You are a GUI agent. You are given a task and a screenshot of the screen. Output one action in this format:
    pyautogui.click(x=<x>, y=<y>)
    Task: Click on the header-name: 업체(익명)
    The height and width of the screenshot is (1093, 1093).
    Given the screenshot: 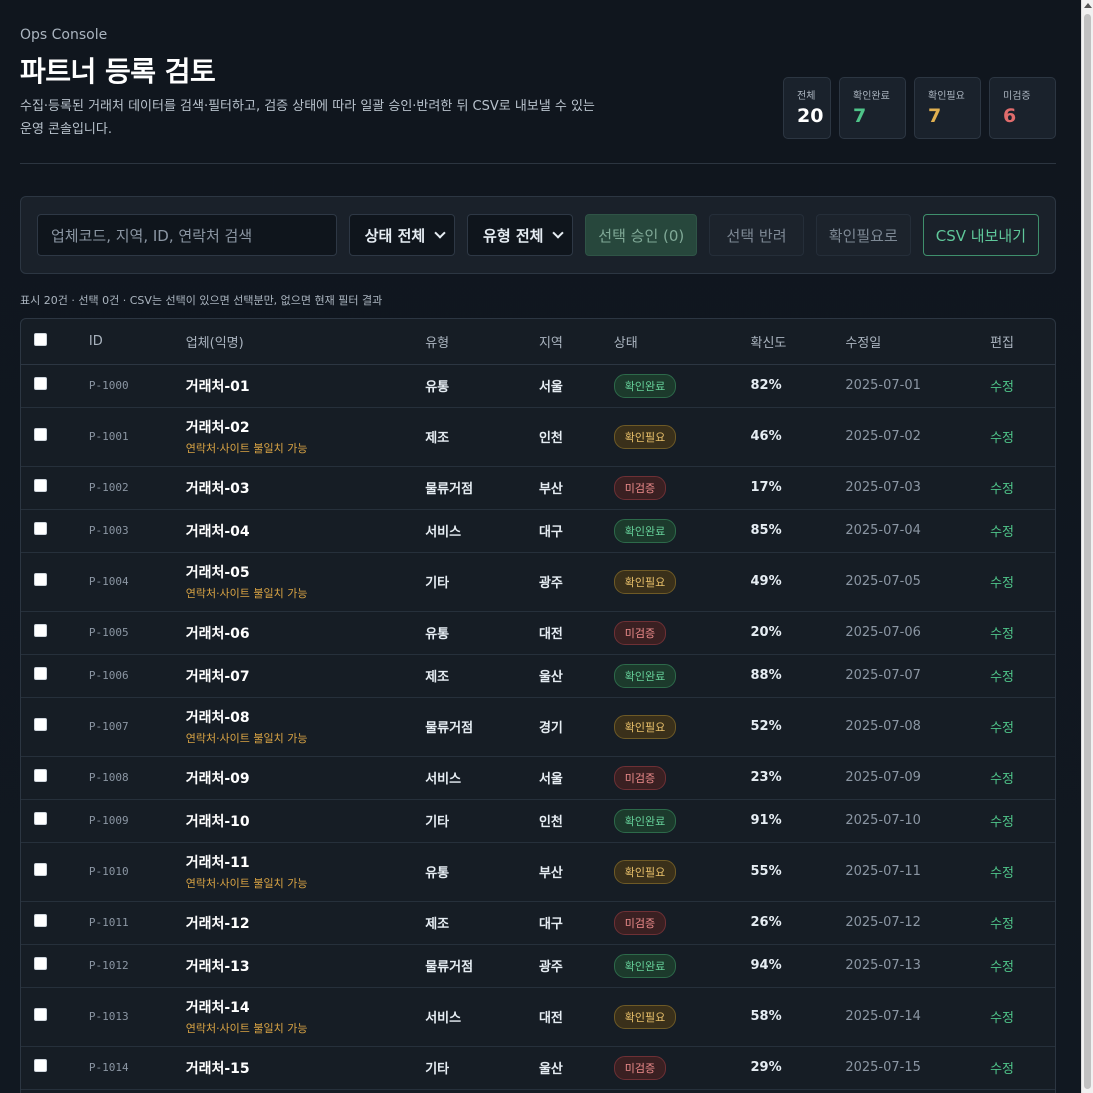 What is the action you would take?
    pyautogui.click(x=305, y=342)
    